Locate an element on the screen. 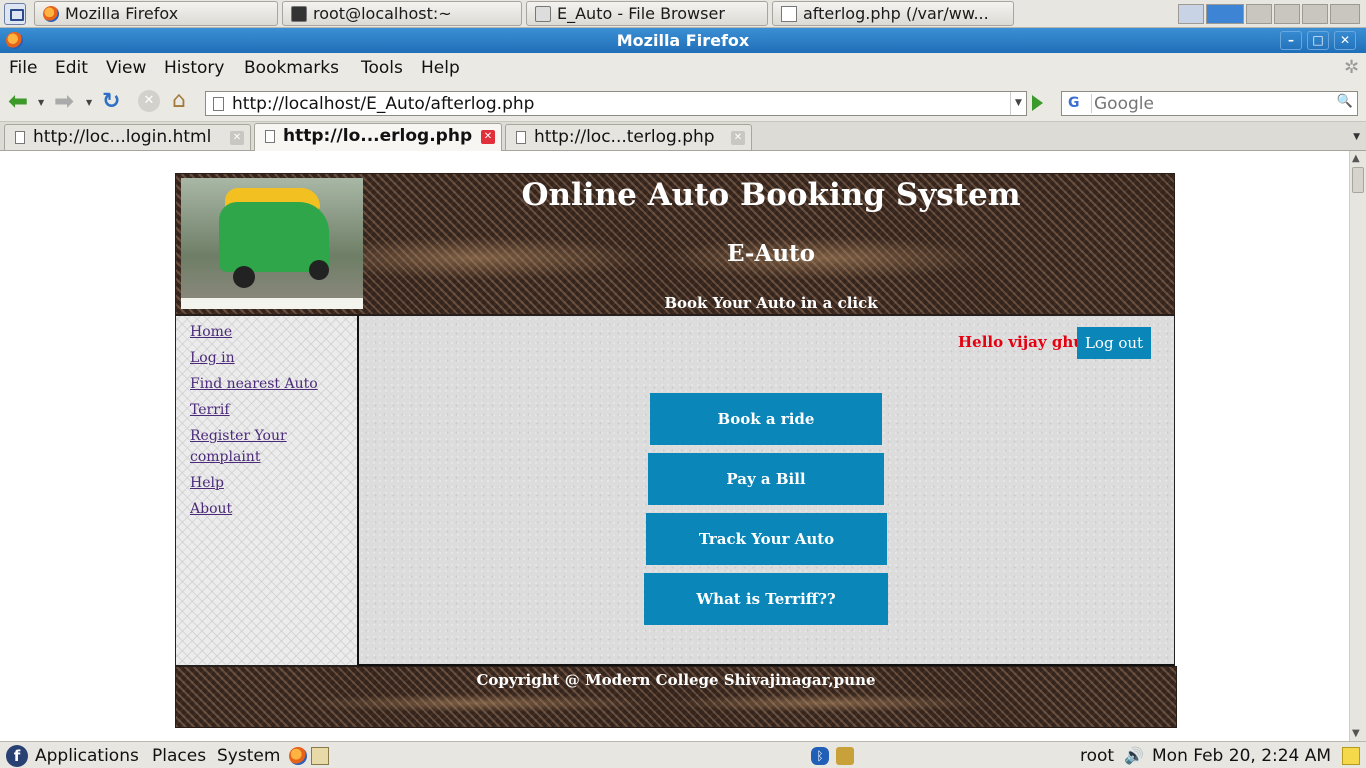 The height and width of the screenshot is (768, 1366). tab-label: http://lo...erlog.php is located at coordinates (378, 136).